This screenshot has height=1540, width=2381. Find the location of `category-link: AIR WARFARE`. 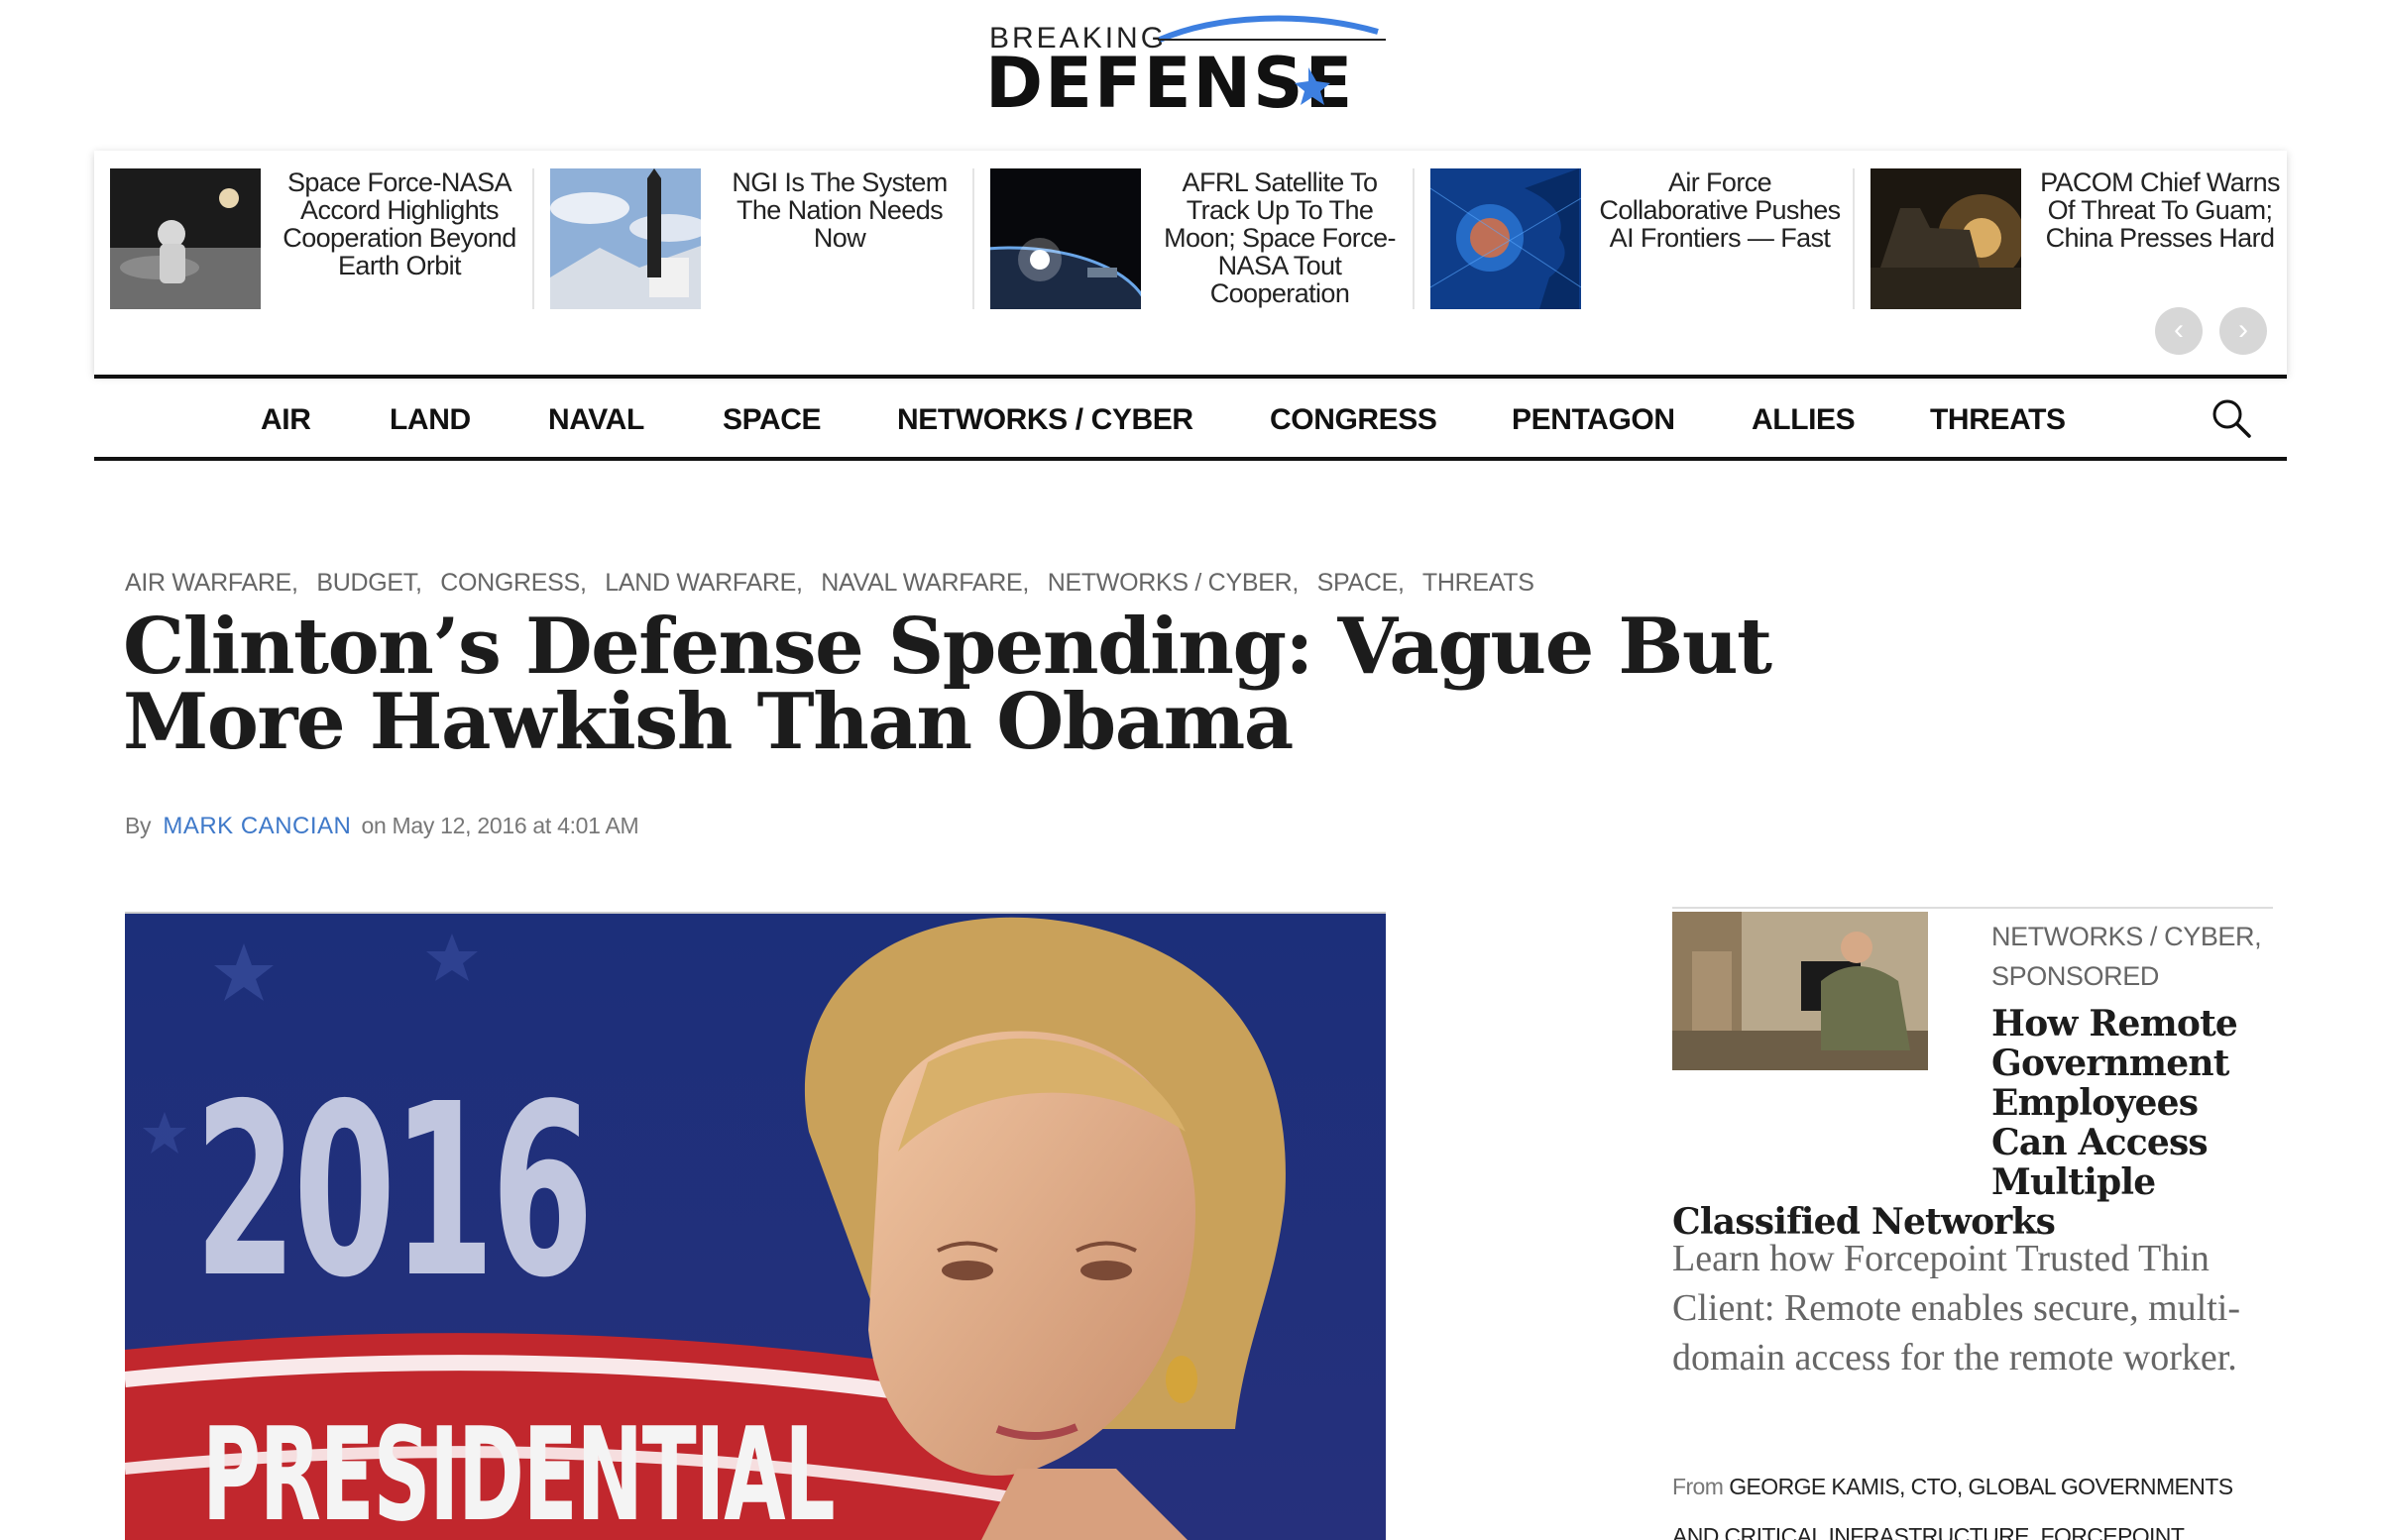

category-link: AIR WARFARE is located at coordinates (208, 583).